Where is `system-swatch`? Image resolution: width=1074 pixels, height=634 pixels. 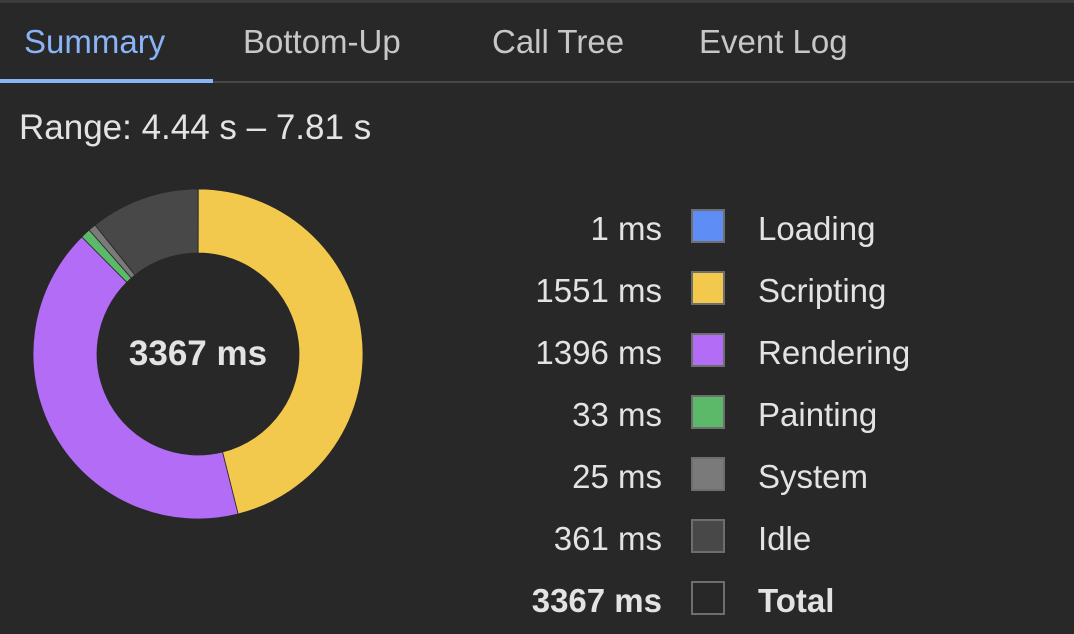 system-swatch is located at coordinates (708, 474).